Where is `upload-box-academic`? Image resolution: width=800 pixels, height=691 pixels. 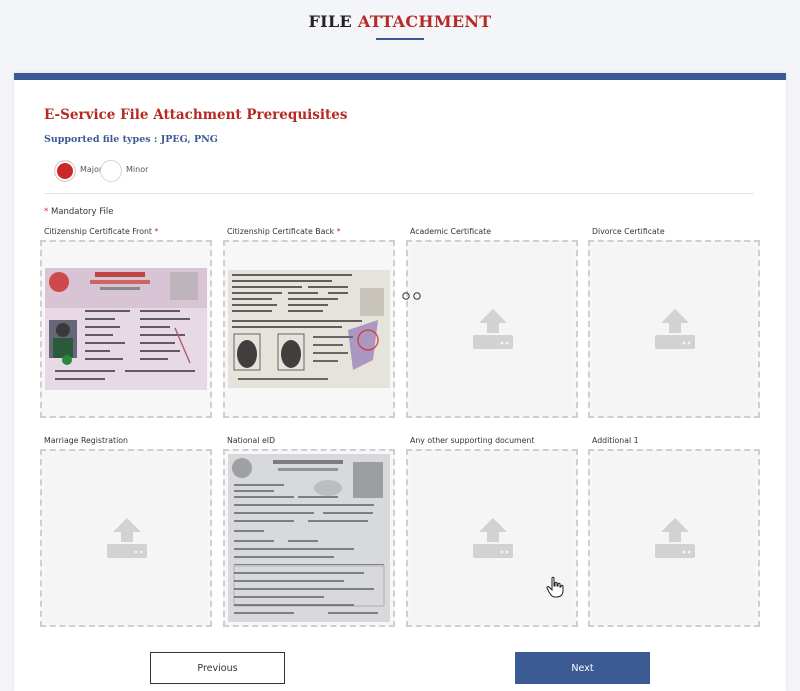
upload-box-academic is located at coordinates (492, 329).